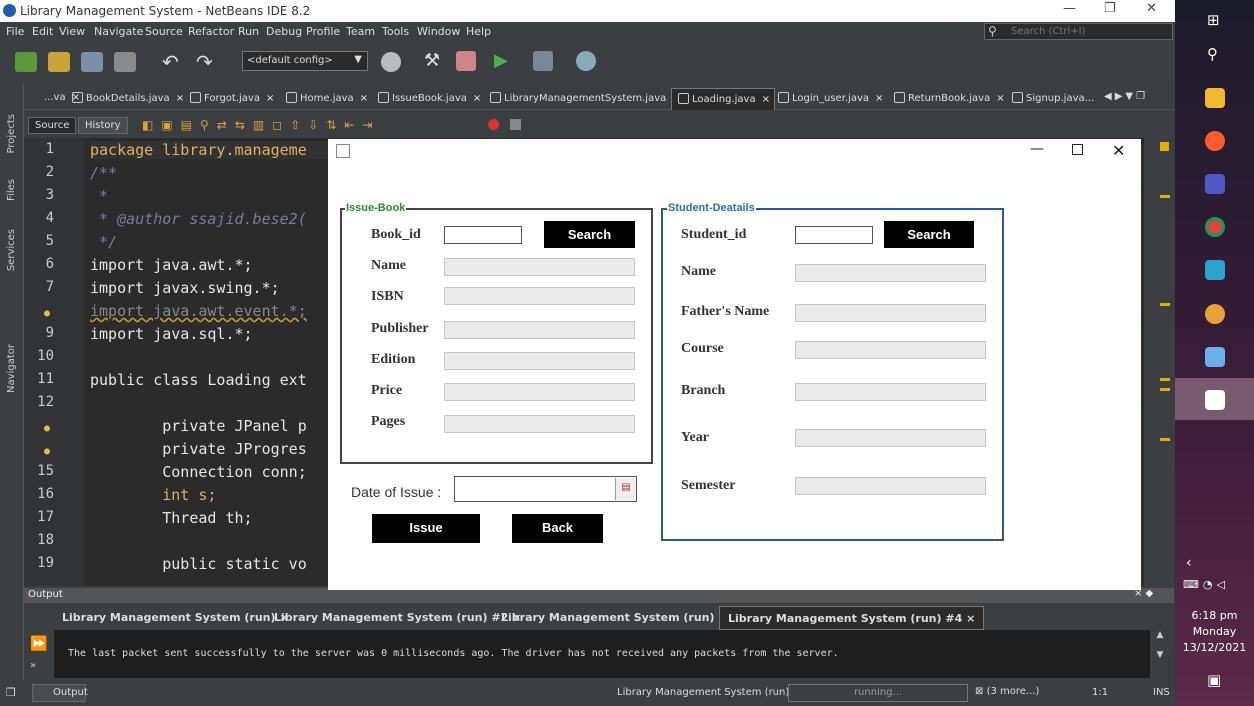 The image size is (1254, 706). Describe the element at coordinates (979, 691) in the screenshot. I see `close-icon: ⊠` at that location.